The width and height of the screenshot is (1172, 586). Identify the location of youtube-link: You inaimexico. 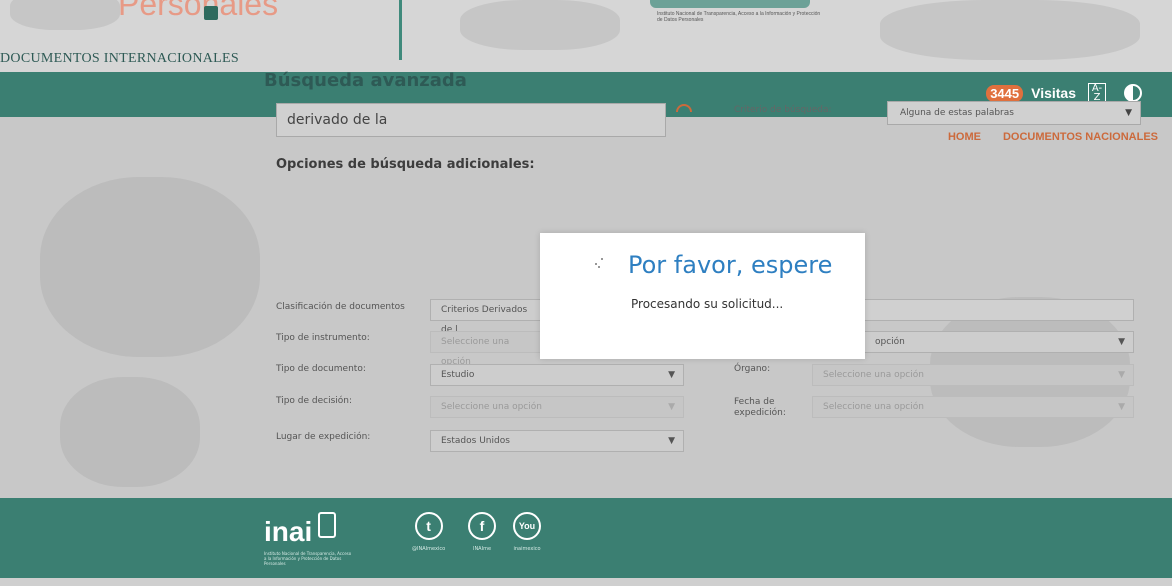
(527, 532).